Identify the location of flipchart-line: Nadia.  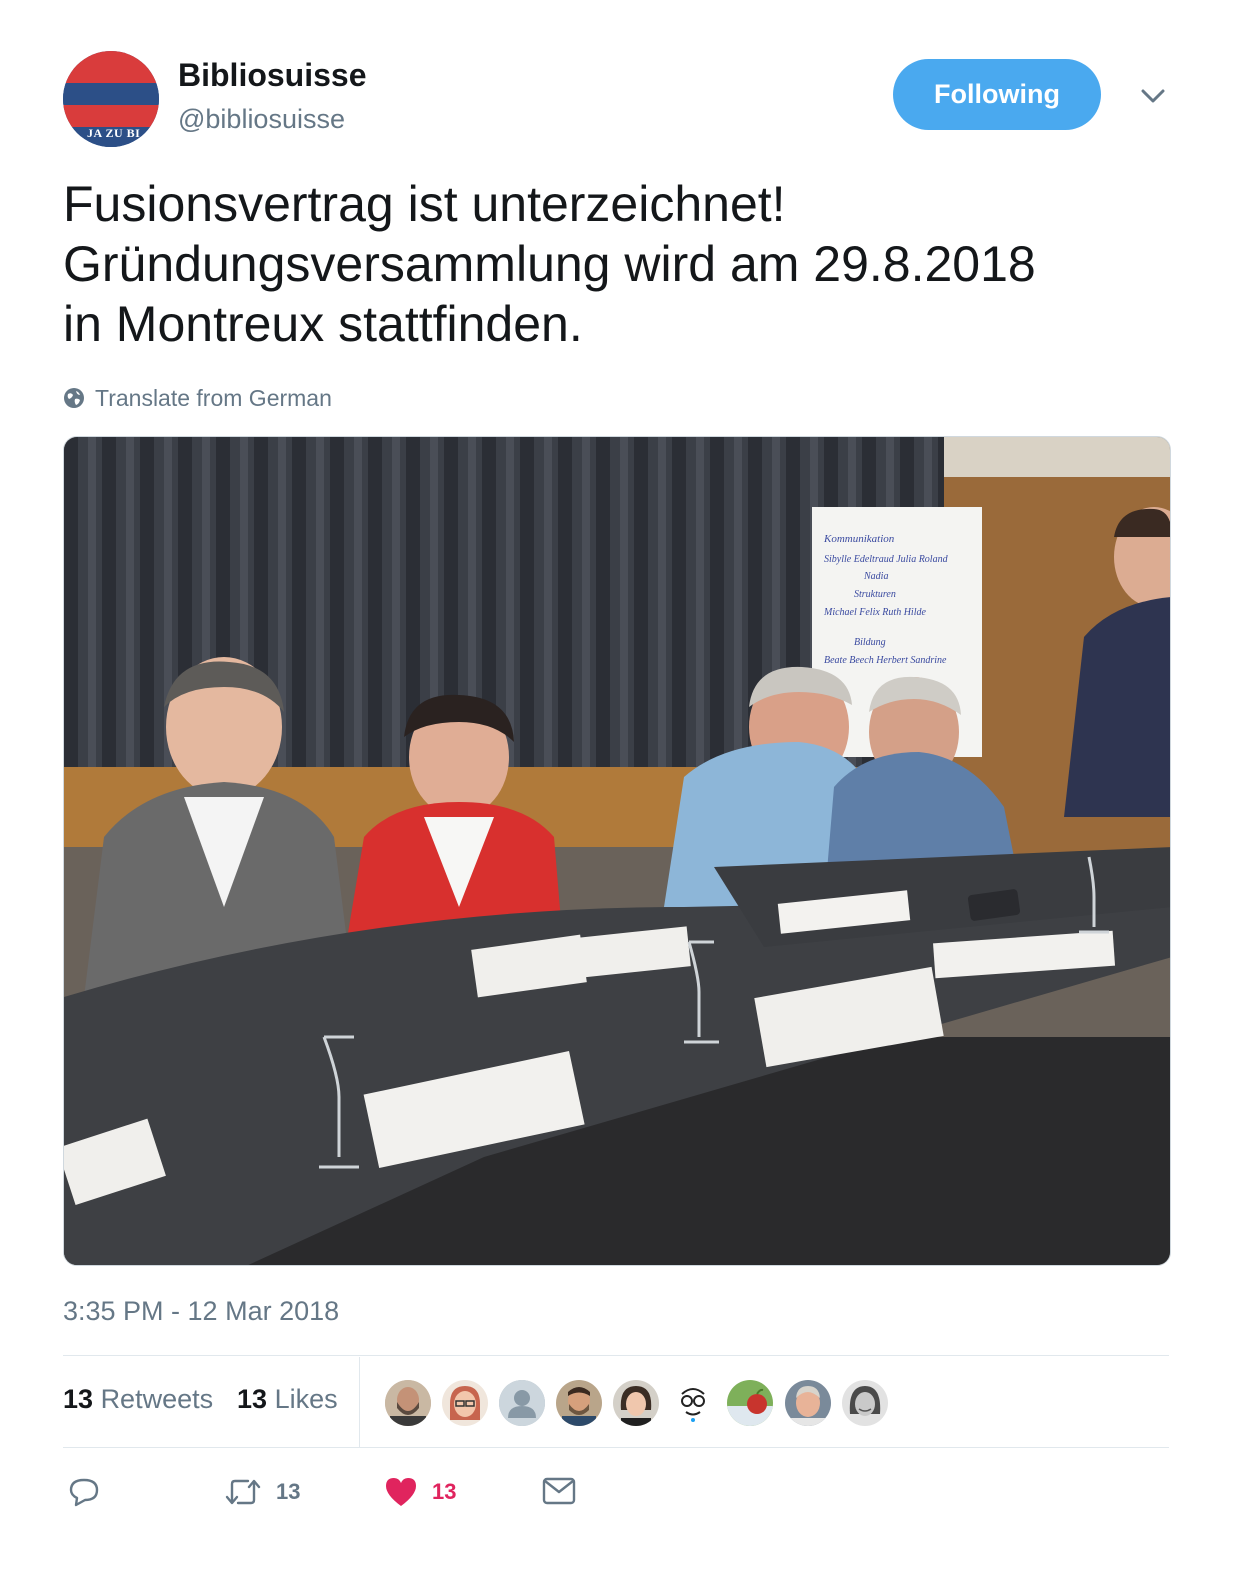
(875, 576).